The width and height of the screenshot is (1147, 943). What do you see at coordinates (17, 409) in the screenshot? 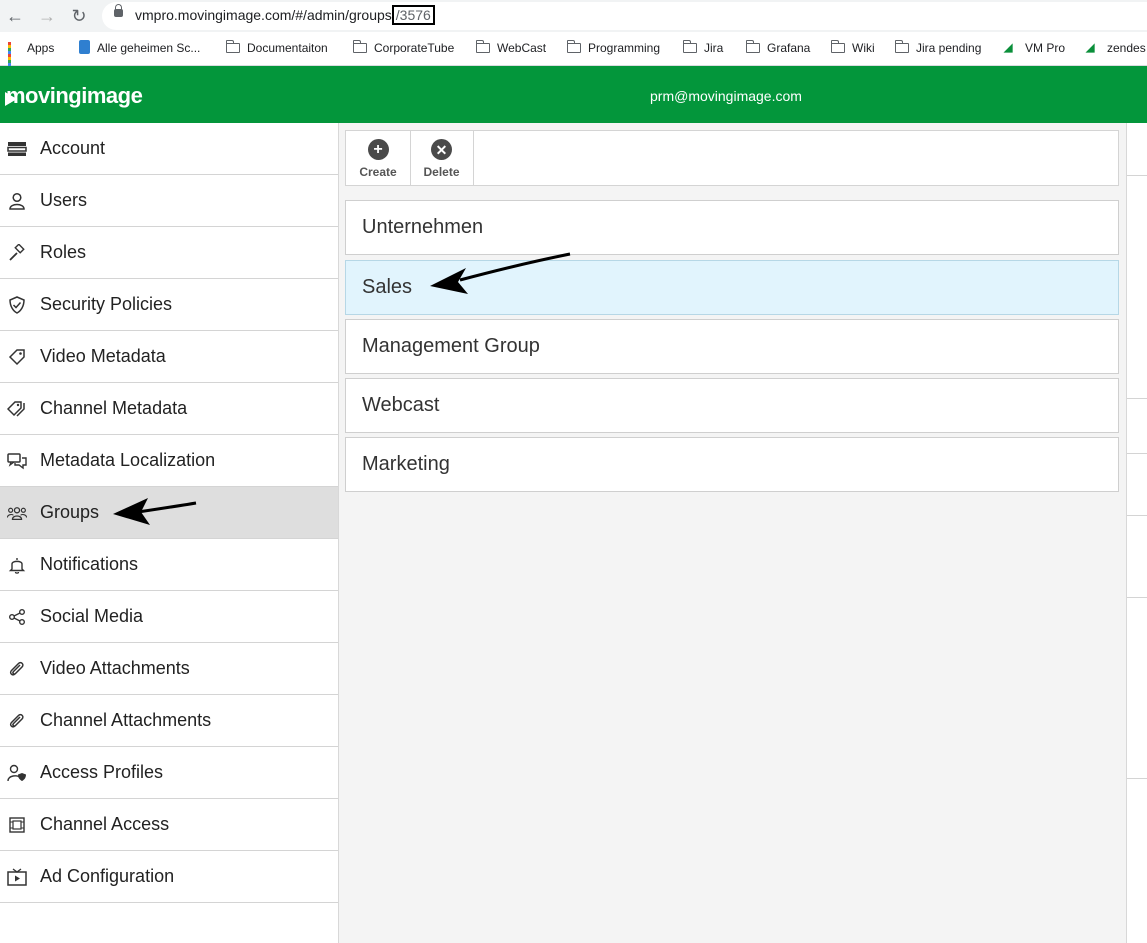
I see `tags-icon` at bounding box center [17, 409].